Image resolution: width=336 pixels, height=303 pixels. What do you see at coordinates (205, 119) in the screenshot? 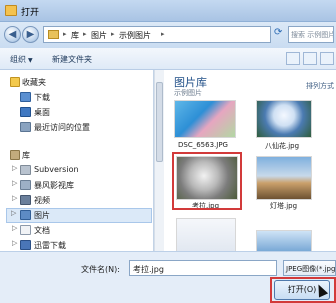
I see `photo-thumbnail-dsc` at bounding box center [205, 119].